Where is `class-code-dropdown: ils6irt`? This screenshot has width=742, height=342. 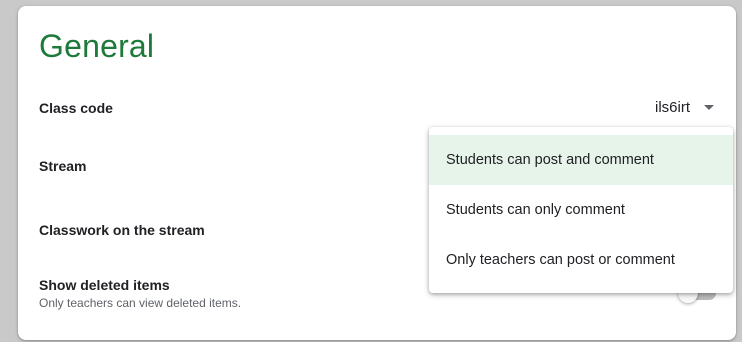
class-code-dropdown: ils6irt is located at coordinates (684, 107).